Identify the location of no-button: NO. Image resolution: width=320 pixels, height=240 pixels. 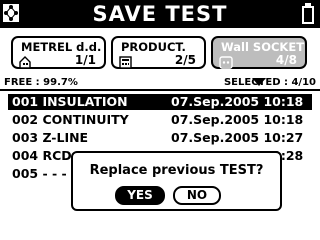
(197, 195).